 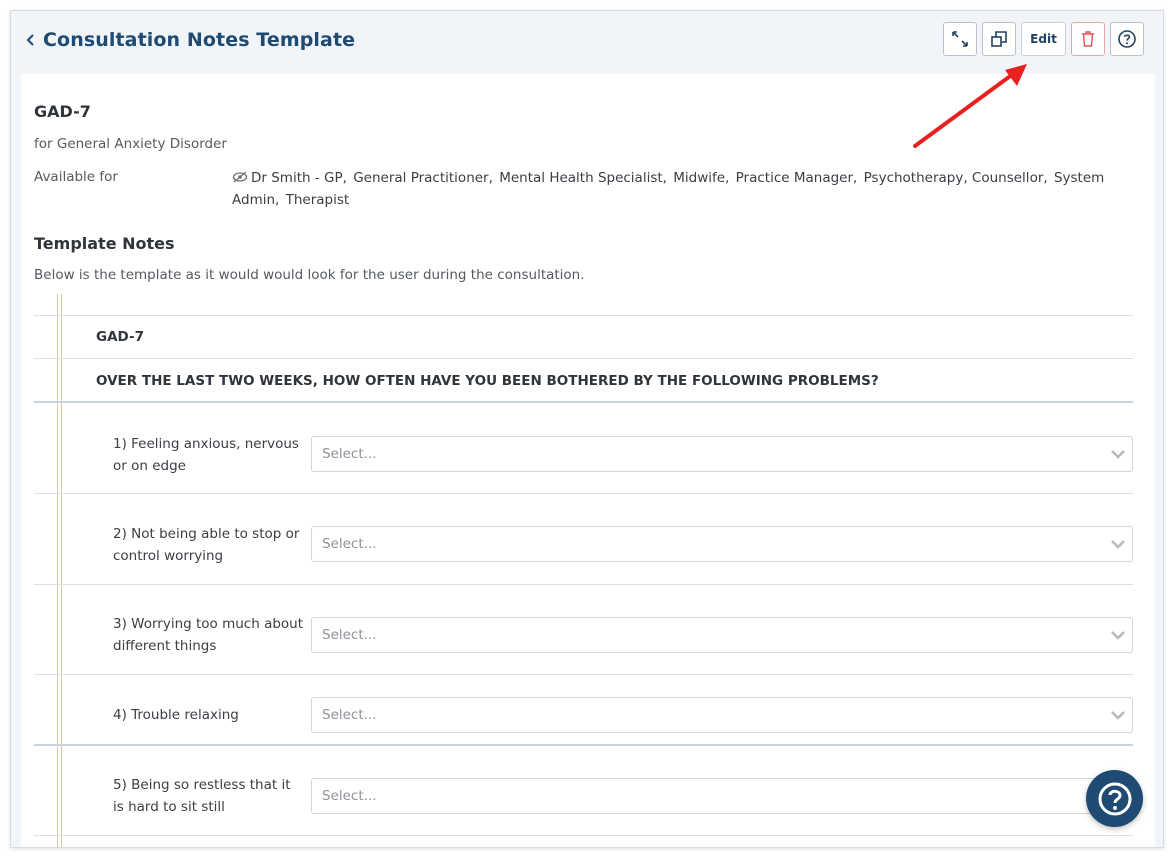 I want to click on duplicate-button, so click(x=999, y=39).